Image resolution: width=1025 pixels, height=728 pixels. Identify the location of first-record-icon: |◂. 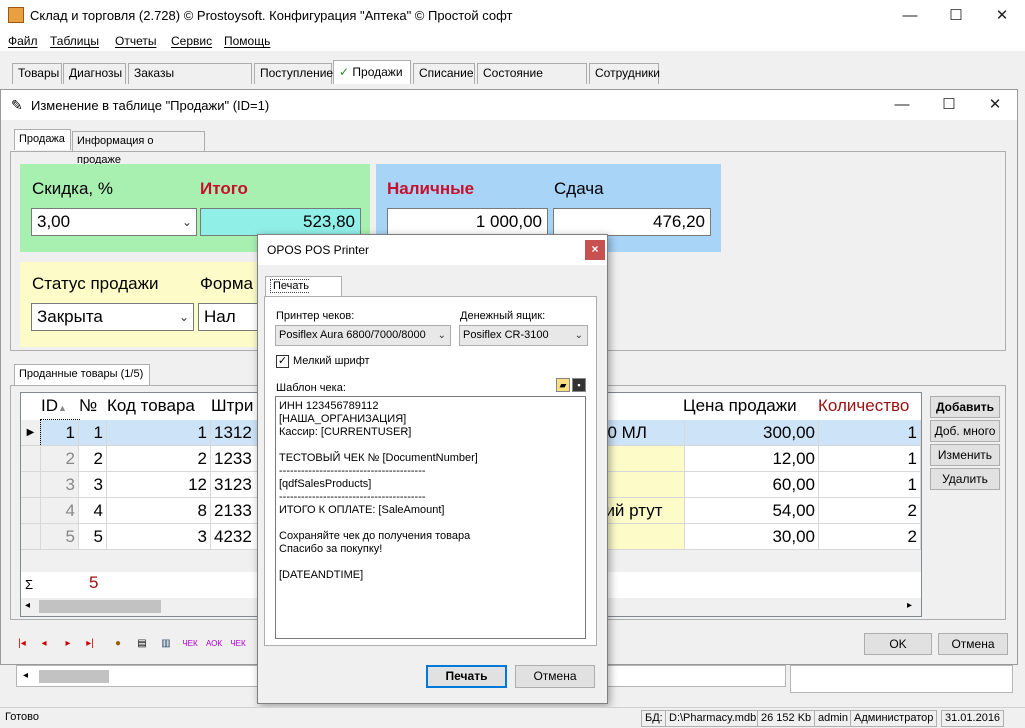
(22, 644).